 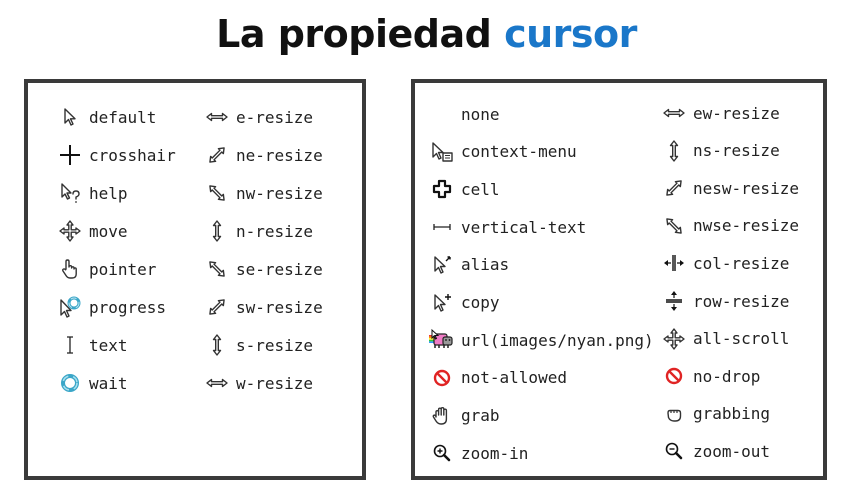 I want to click on cursor-item-w-resize: w-resize, so click(x=258, y=383).